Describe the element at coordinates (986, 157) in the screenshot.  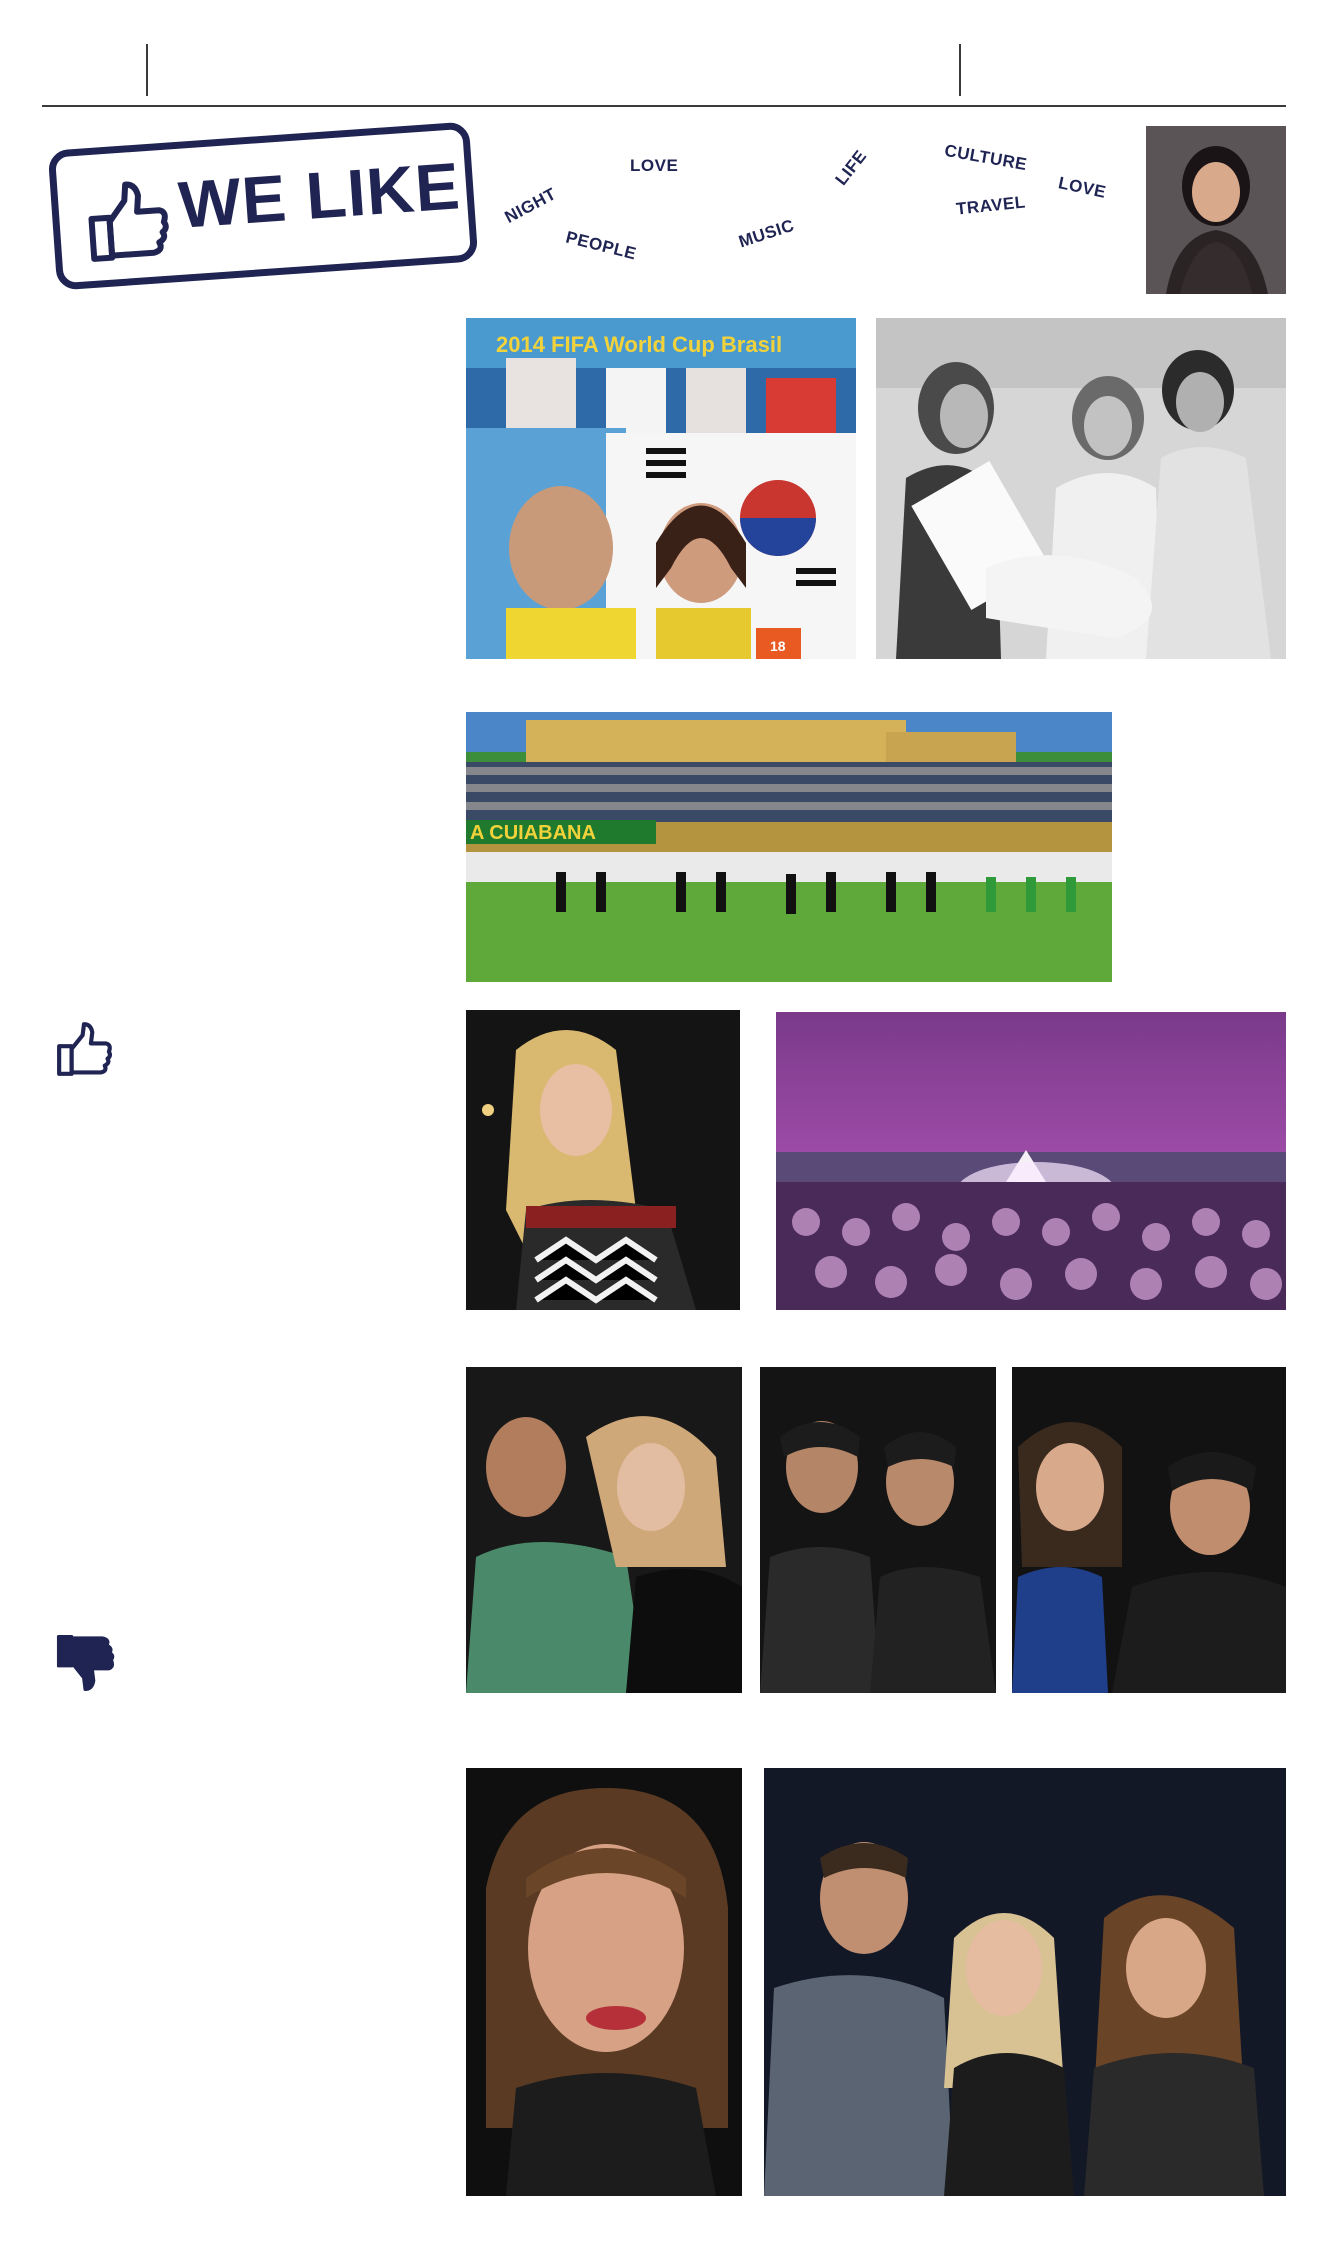
I see `tag-word-culture: CULTURE` at that location.